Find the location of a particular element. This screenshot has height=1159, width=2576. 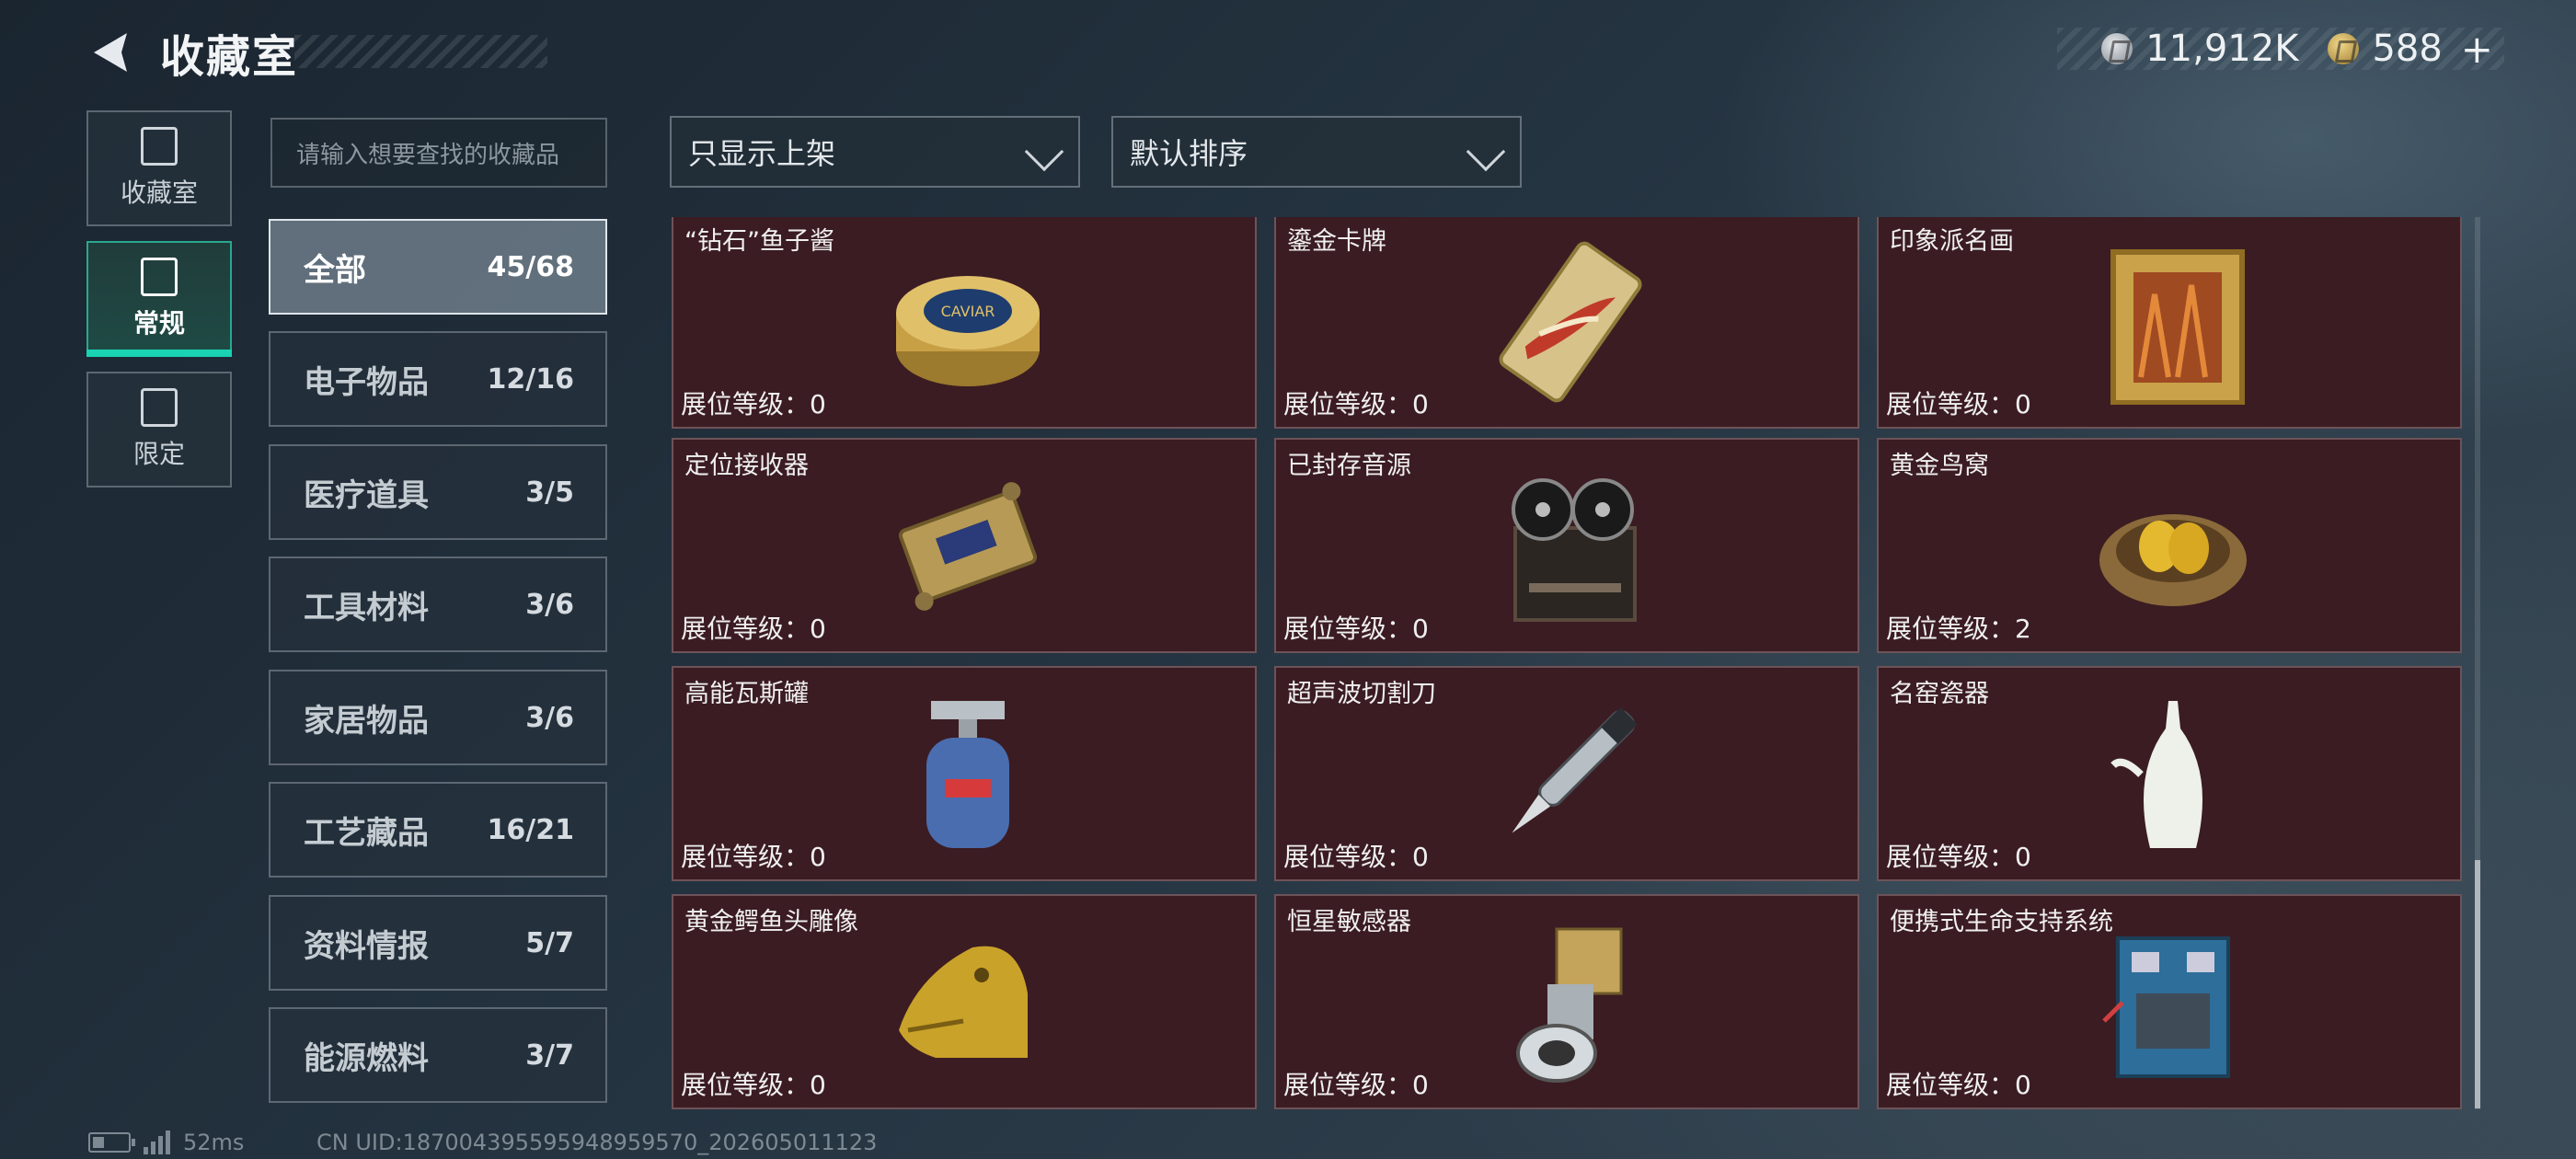

item-name: 定位接收器 is located at coordinates (746, 466).